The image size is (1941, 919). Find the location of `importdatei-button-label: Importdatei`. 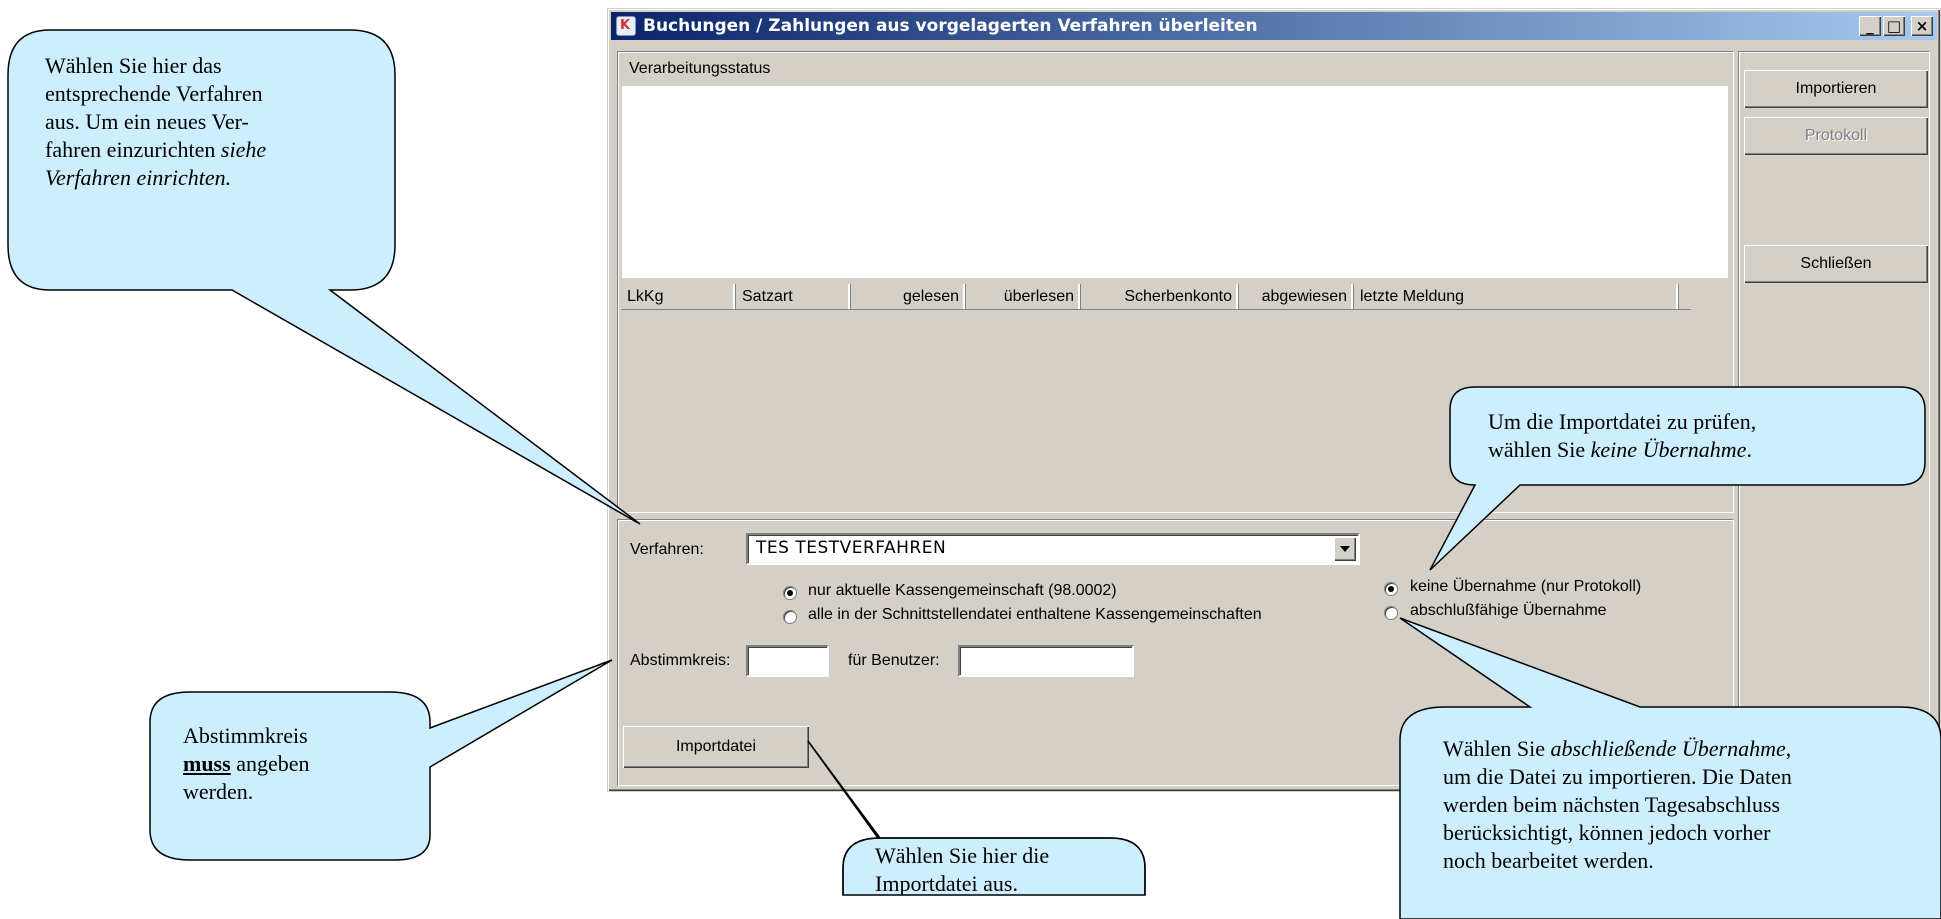

importdatei-button-label: Importdatei is located at coordinates (716, 746).